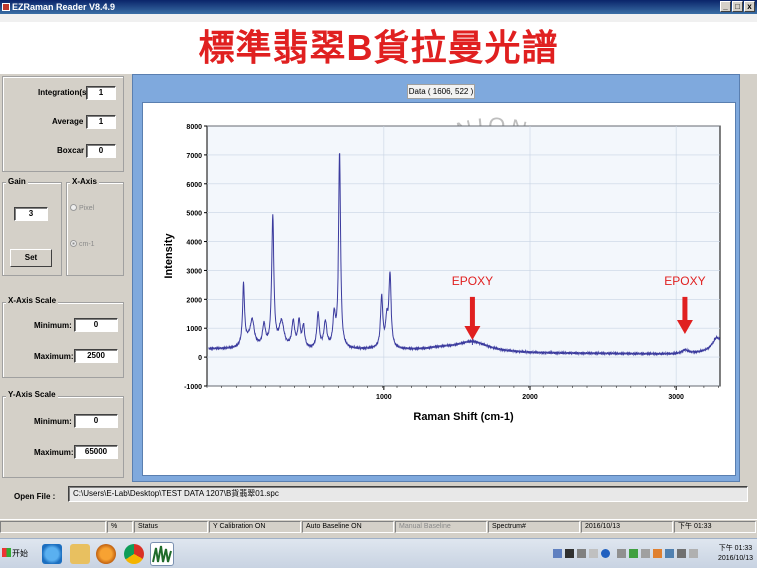 This screenshot has height=568, width=757. I want to click on minimize-button: _, so click(725, 6).